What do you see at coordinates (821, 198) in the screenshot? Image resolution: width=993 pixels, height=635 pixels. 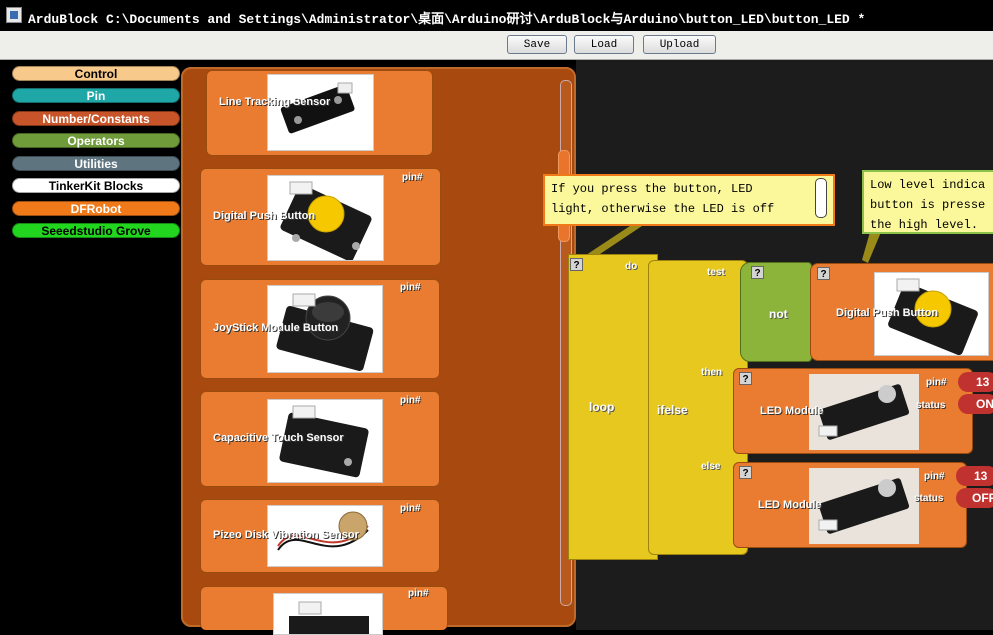 I see `comment-scrollbar` at bounding box center [821, 198].